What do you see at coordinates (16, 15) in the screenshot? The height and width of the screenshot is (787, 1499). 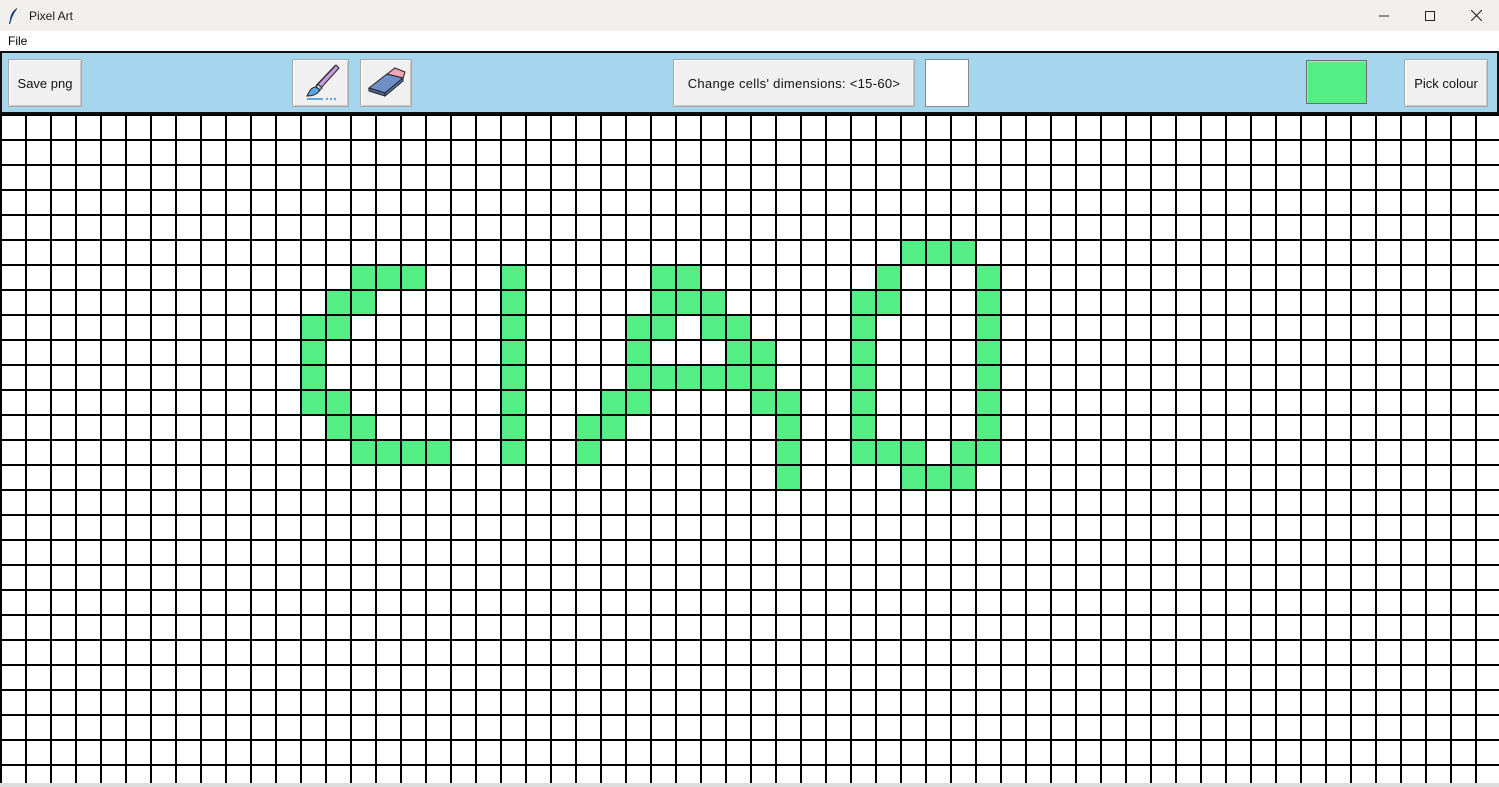 I see `feather-icon` at bounding box center [16, 15].